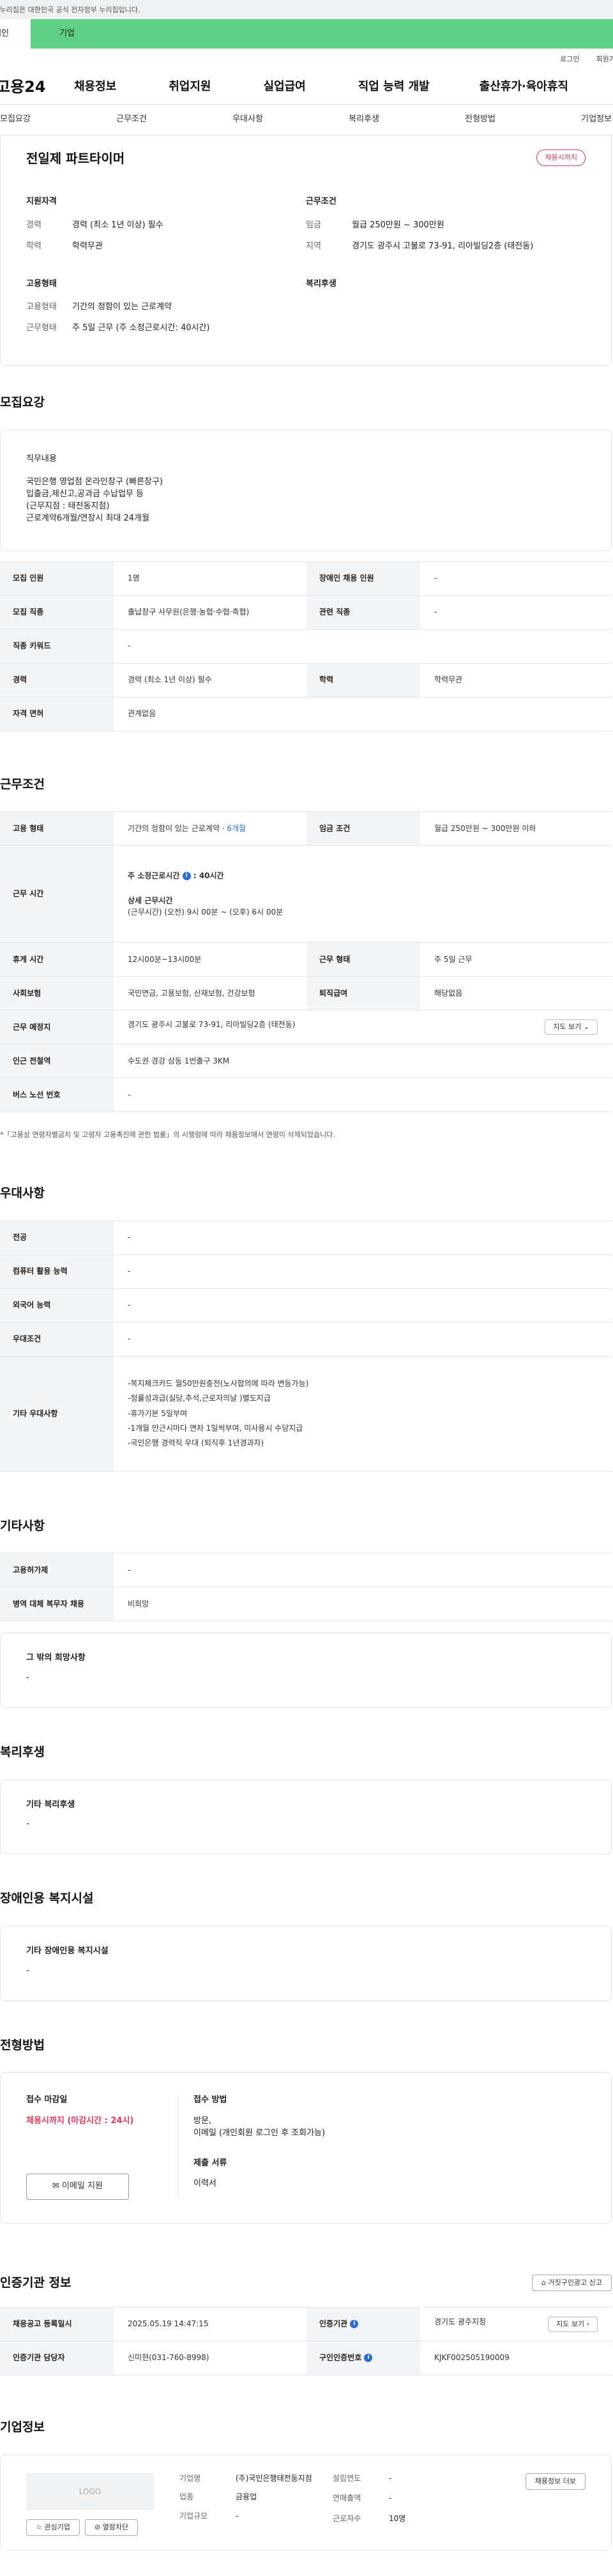 This screenshot has height=2576, width=613. What do you see at coordinates (210, 578) in the screenshot?
I see `row-value: 1명` at bounding box center [210, 578].